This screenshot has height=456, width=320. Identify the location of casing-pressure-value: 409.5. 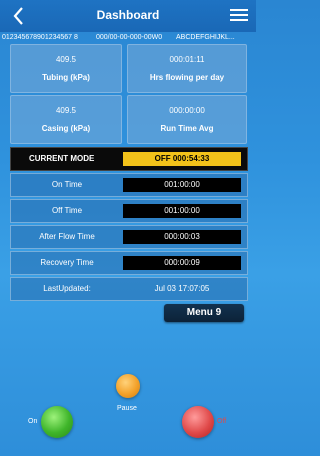
(66, 110).